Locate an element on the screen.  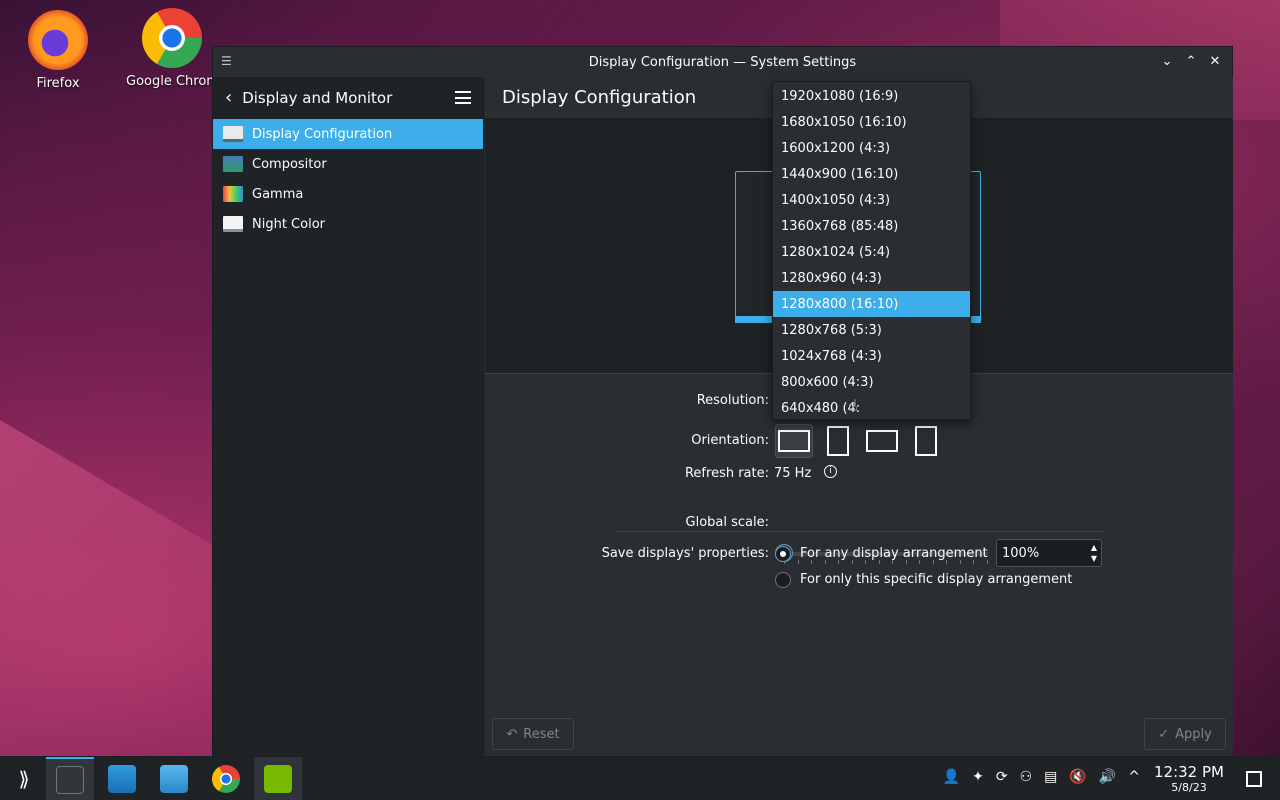
sidebar-item-night-color: Night Color is located at coordinates (348, 224).